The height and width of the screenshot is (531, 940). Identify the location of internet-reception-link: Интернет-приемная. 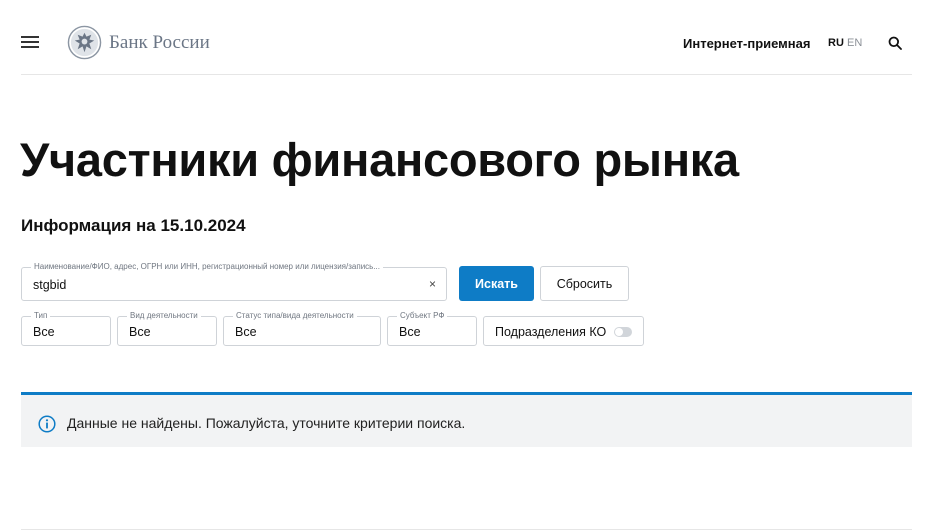
(746, 43).